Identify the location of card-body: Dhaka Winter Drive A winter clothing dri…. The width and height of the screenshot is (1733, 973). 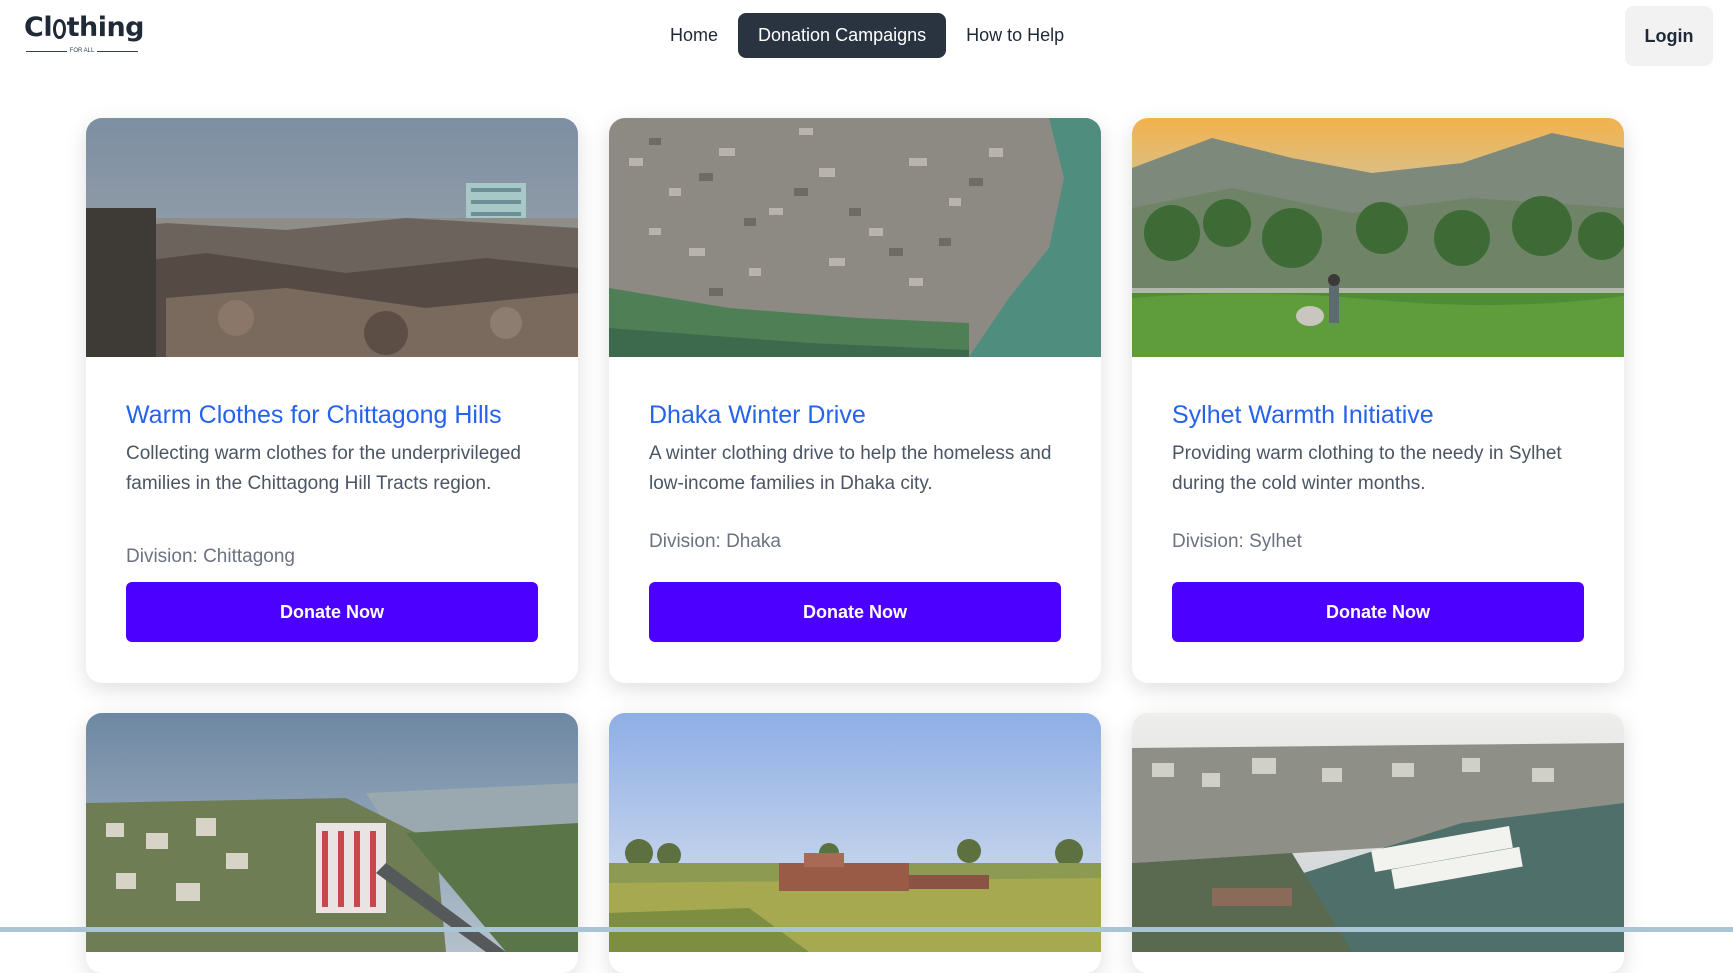
(855, 448).